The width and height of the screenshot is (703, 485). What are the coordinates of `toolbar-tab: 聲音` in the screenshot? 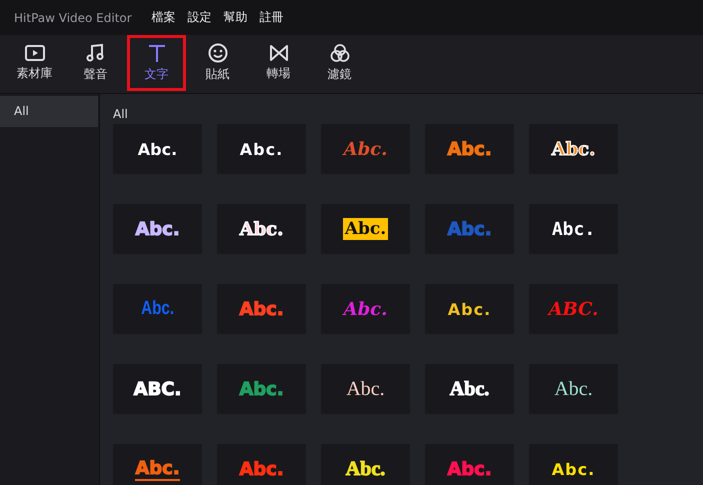 It's located at (95, 63).